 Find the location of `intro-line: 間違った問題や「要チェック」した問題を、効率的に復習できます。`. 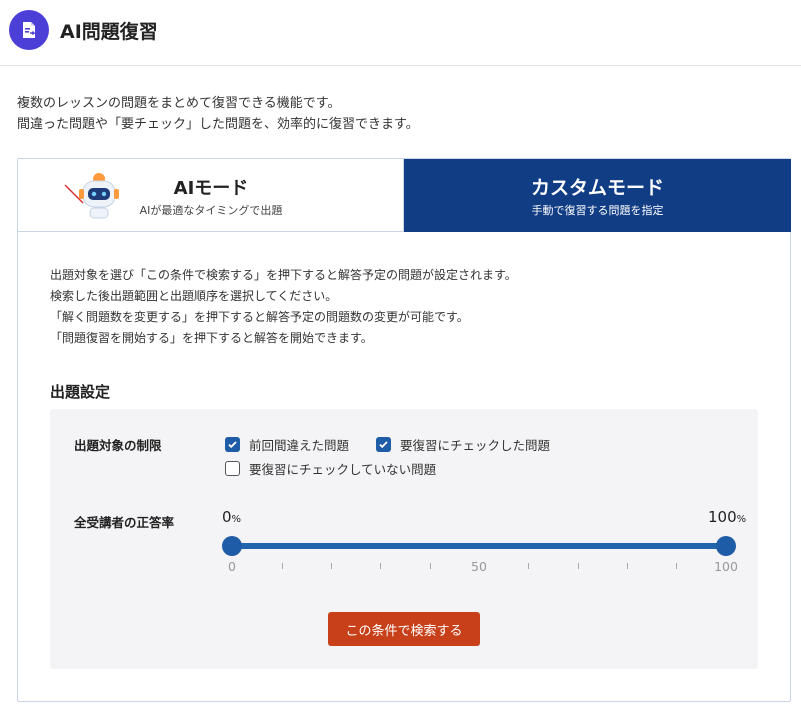

intro-line: 間違った問題や「要チェック」した問題を、効率的に復習できます。 is located at coordinates (218, 124).